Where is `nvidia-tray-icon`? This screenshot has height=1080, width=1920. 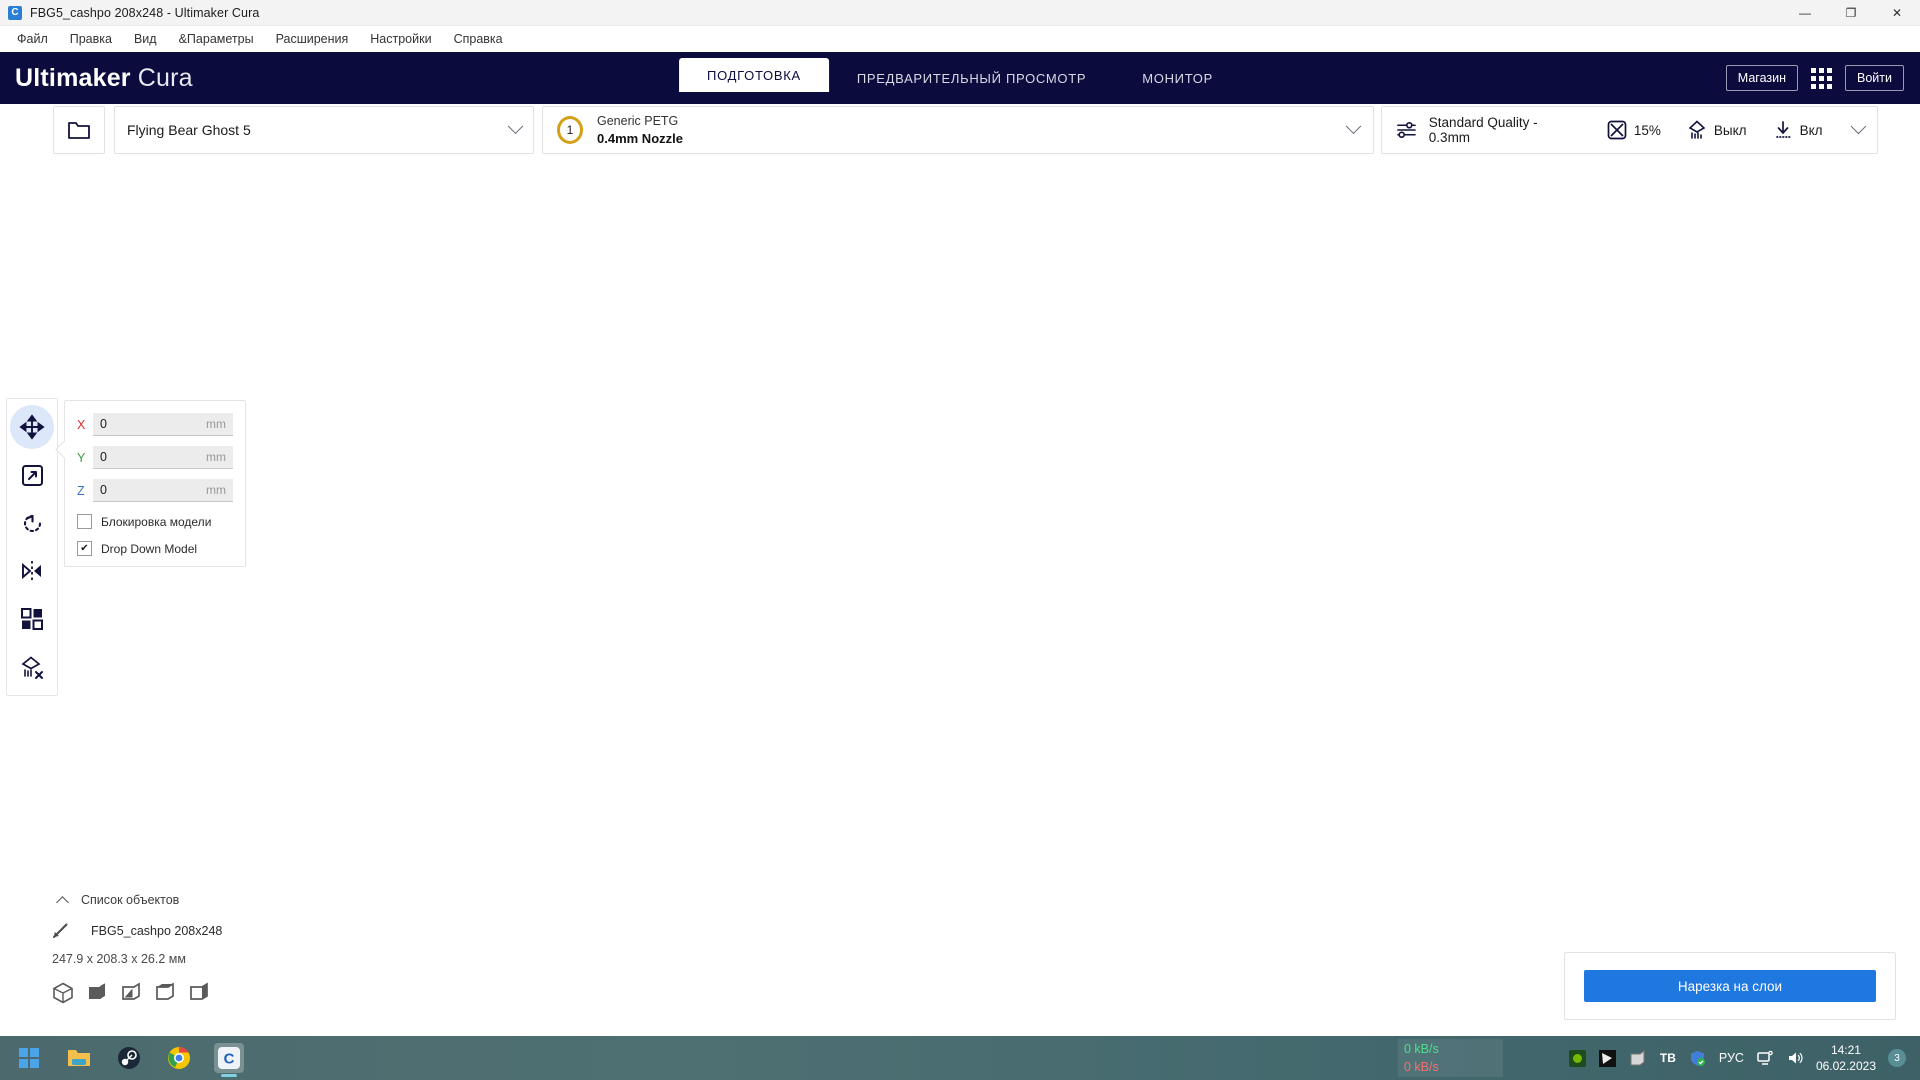 nvidia-tray-icon is located at coordinates (1578, 1058).